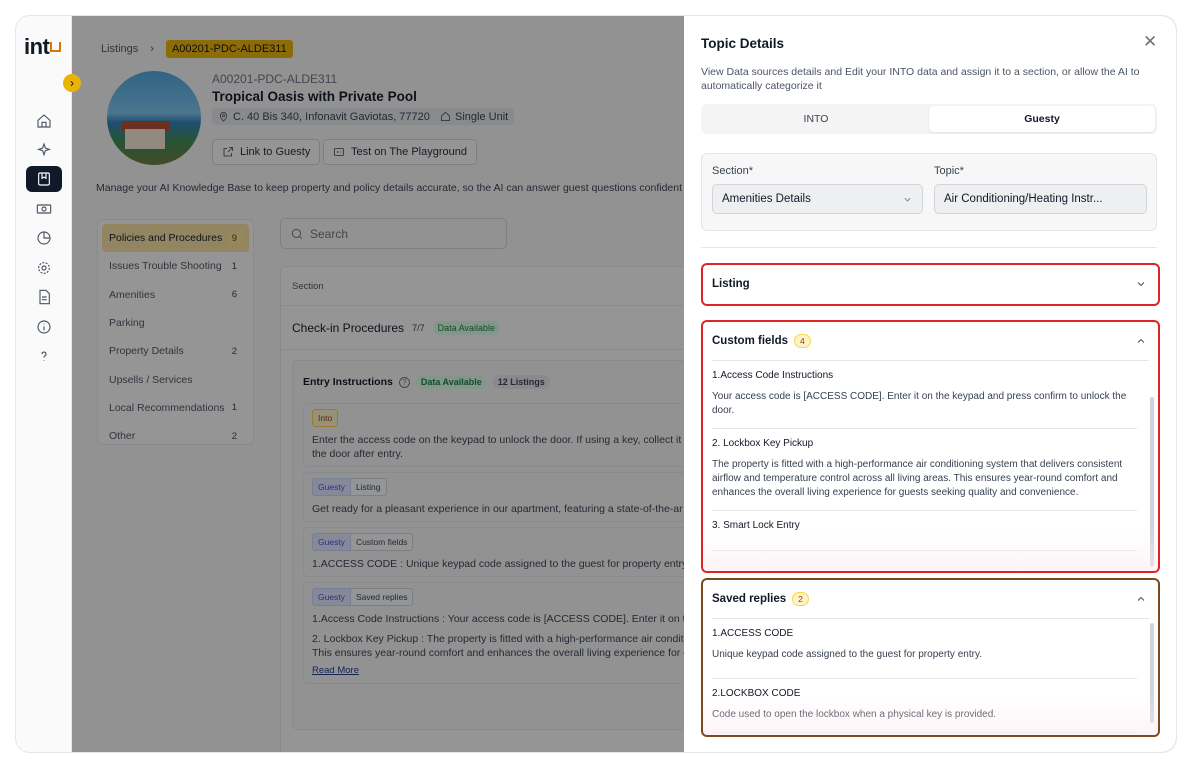 The image size is (1192, 768). What do you see at coordinates (44, 121) in the screenshot?
I see `home-icon` at bounding box center [44, 121].